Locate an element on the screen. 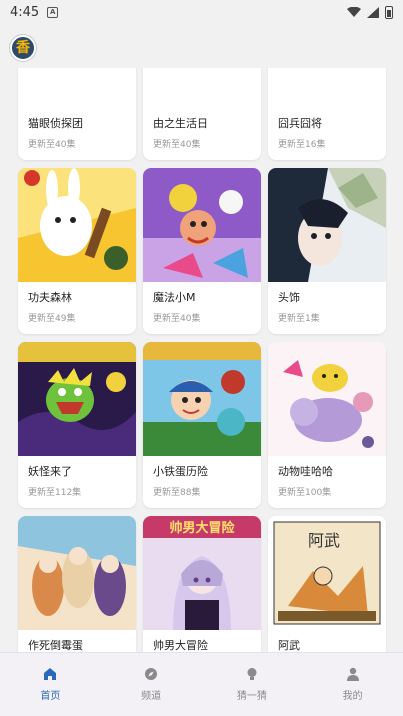  status-bar: 4:45 A is located at coordinates (201, 12).